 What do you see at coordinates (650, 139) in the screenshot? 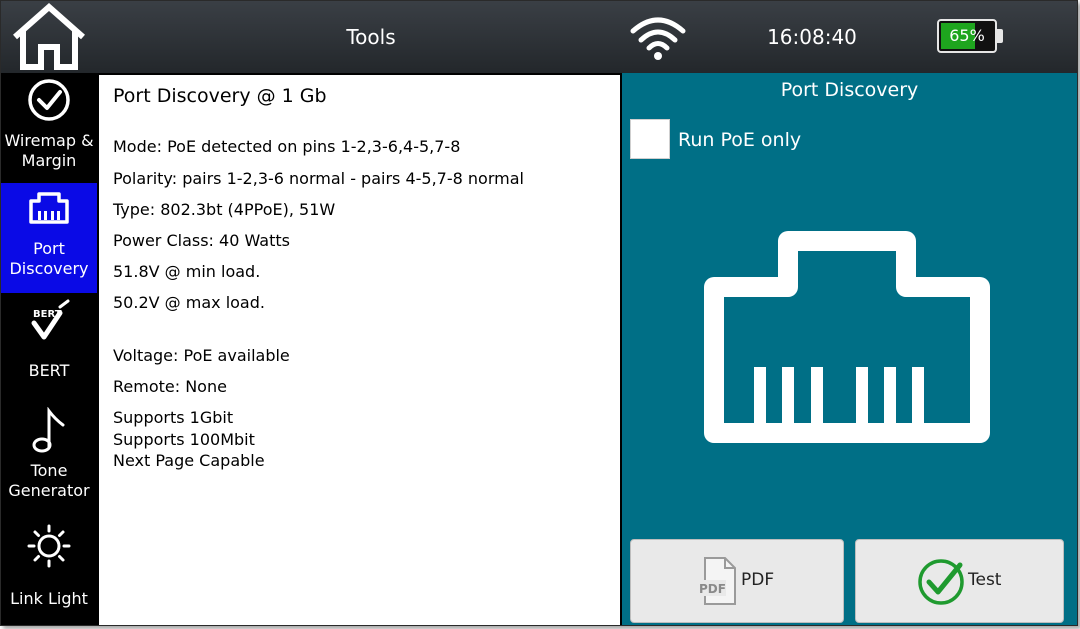
I see `run-poe-only-checkbox` at bounding box center [650, 139].